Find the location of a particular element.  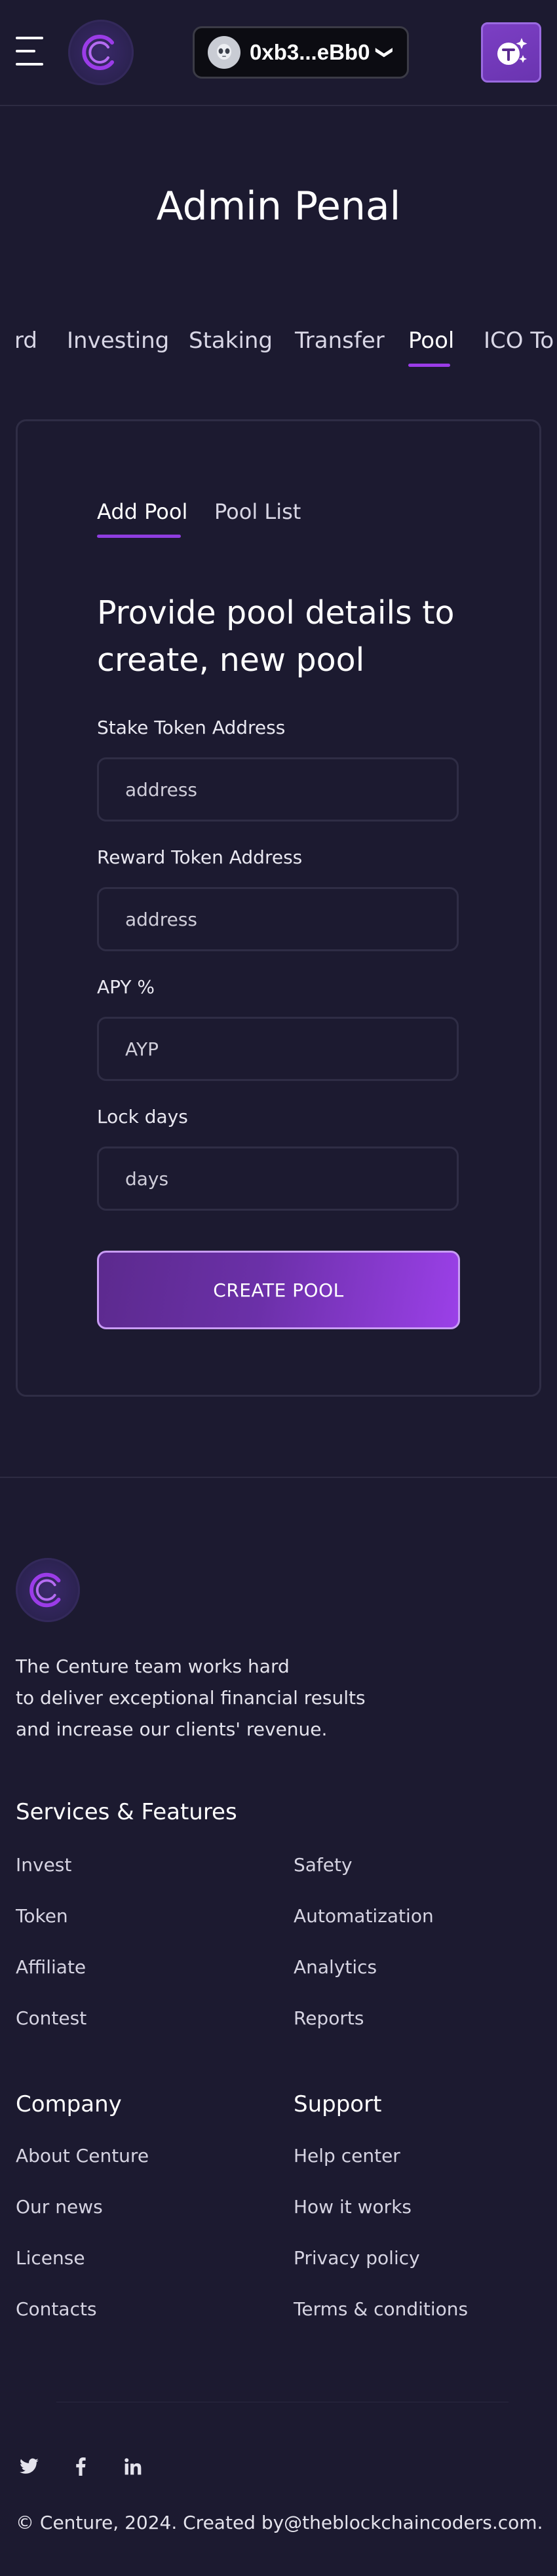

footer-description-line: and increase our clients' revenue. is located at coordinates (172, 1729).